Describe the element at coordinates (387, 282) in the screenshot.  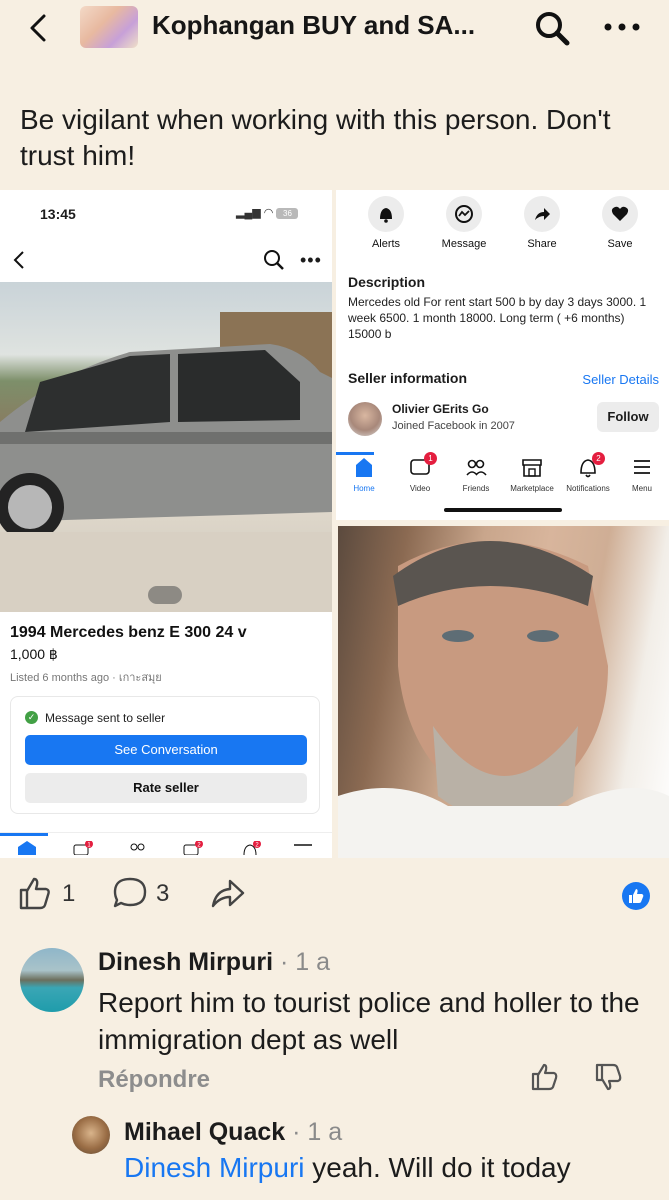
I see `description-heading: Description` at that location.